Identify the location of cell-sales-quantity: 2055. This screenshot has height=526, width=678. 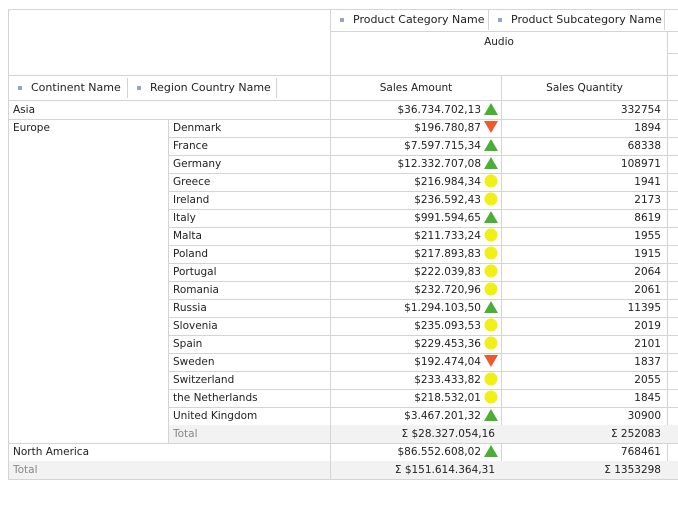
(584, 380).